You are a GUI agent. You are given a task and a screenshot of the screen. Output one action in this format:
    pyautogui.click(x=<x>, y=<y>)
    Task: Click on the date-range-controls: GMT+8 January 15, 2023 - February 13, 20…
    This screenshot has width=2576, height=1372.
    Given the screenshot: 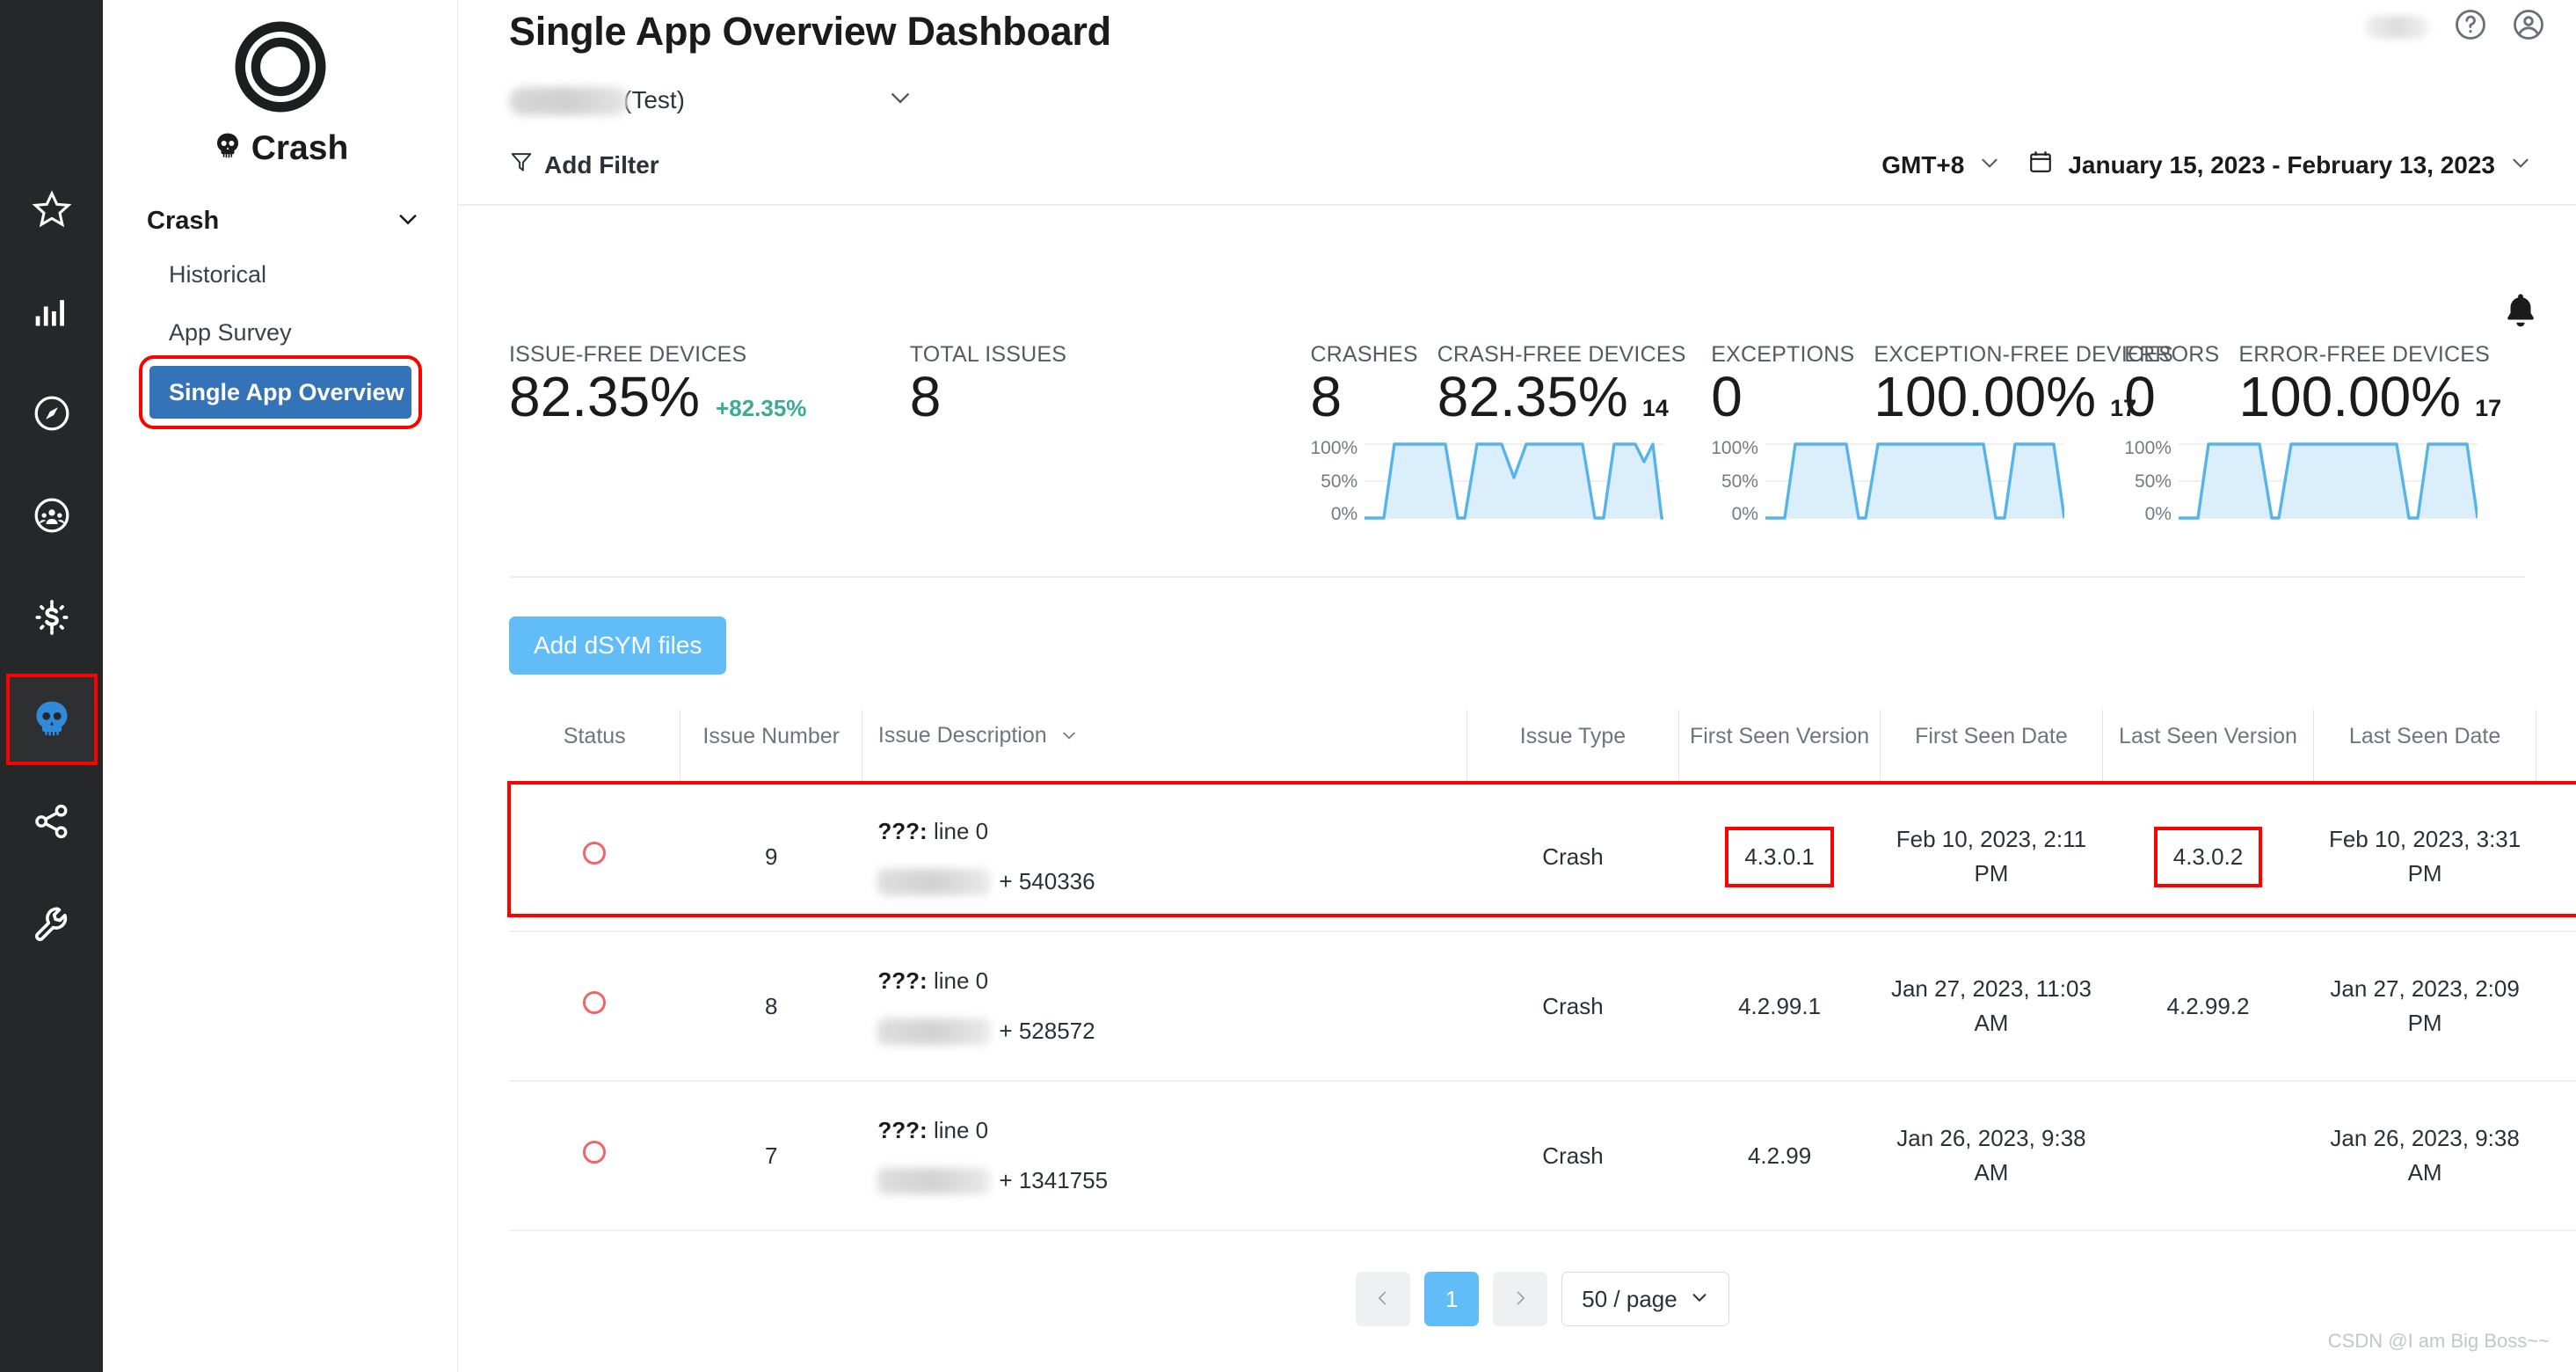 What is the action you would take?
    pyautogui.click(x=2206, y=165)
    